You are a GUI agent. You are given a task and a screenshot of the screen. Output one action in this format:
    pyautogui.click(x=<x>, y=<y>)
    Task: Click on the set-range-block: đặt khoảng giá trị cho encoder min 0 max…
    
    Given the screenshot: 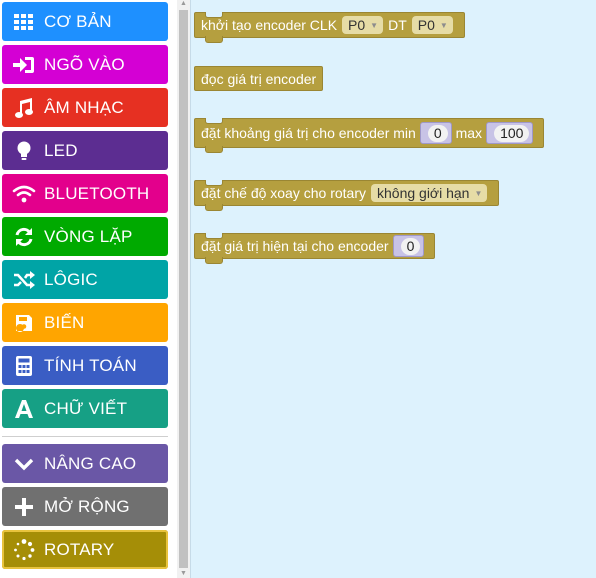 What is the action you would take?
    pyautogui.click(x=369, y=135)
    